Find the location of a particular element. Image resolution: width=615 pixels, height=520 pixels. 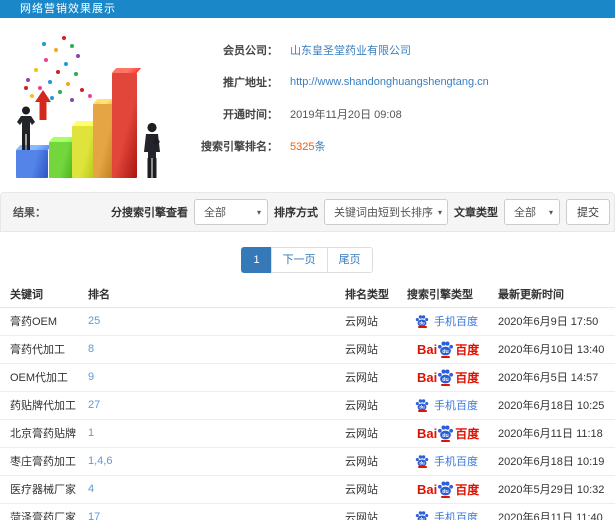

table-header-row: 关键词 排名 排名类型 搜索引擎类型 最新更新时间 is located at coordinates (307, 295).